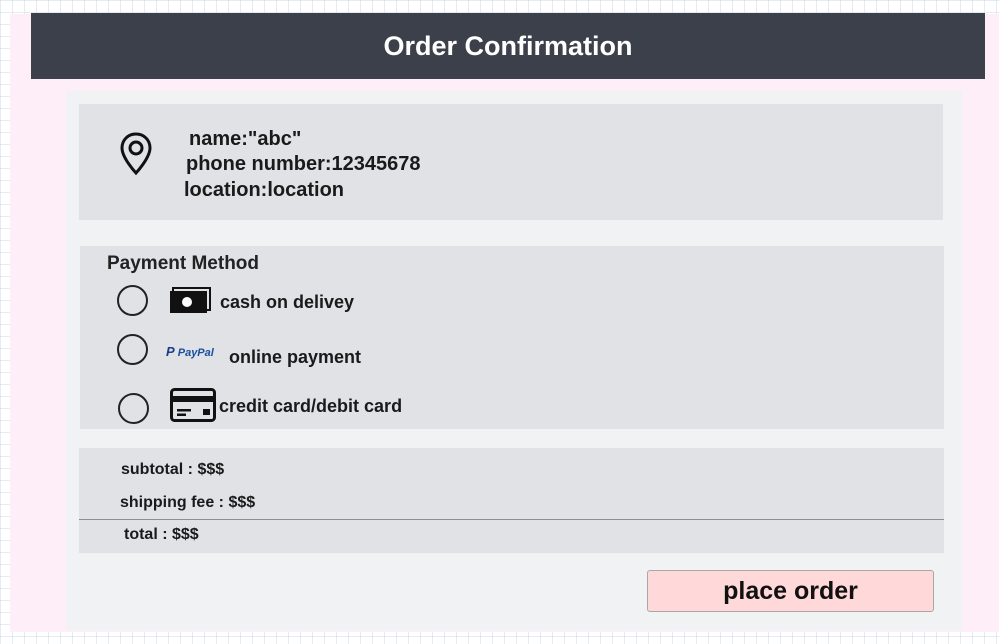 This screenshot has height=644, width=999. Describe the element at coordinates (132, 300) in the screenshot. I see `radio-cash-on-delivery` at that location.